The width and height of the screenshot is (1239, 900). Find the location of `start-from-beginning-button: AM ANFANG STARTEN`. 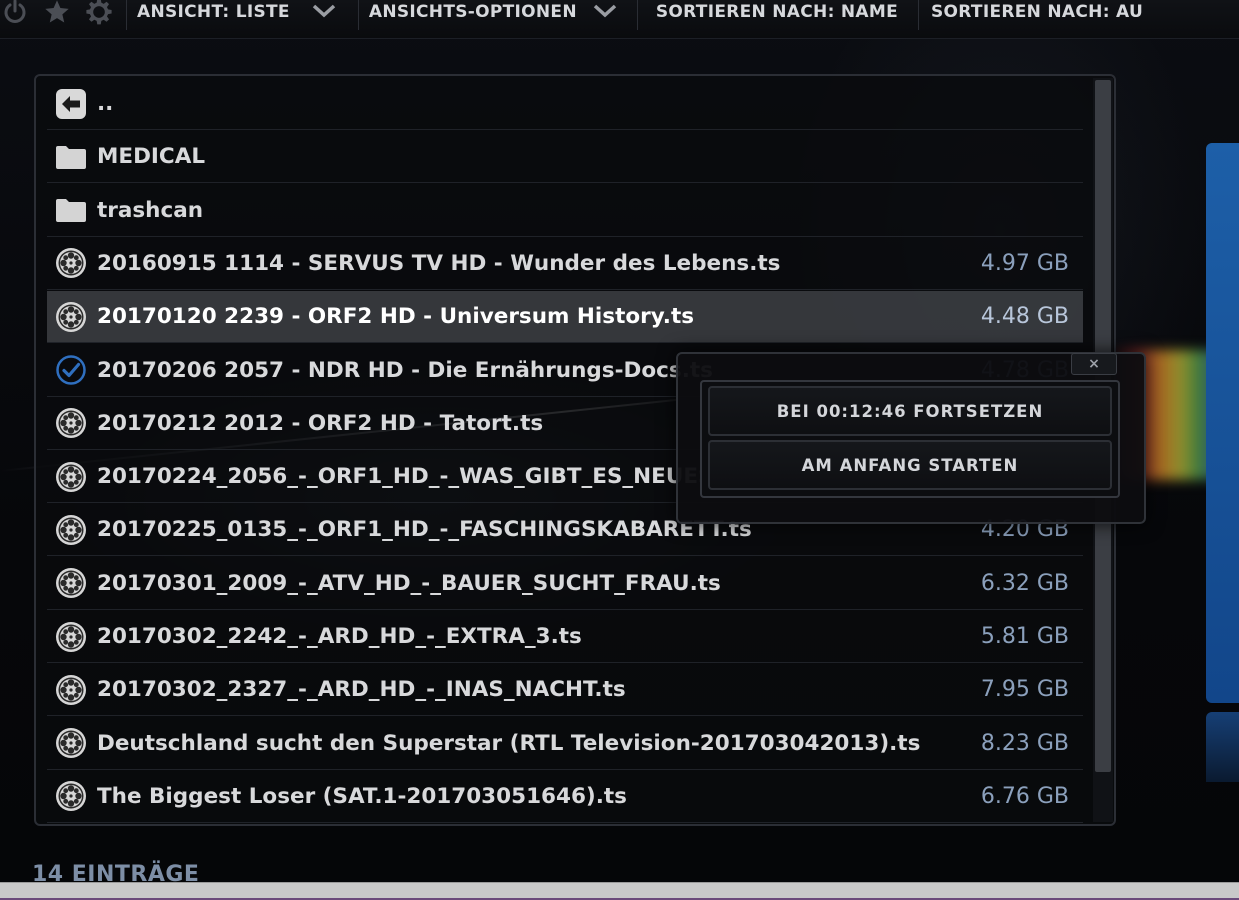

start-from-beginning-button: AM ANFANG STARTEN is located at coordinates (910, 465).